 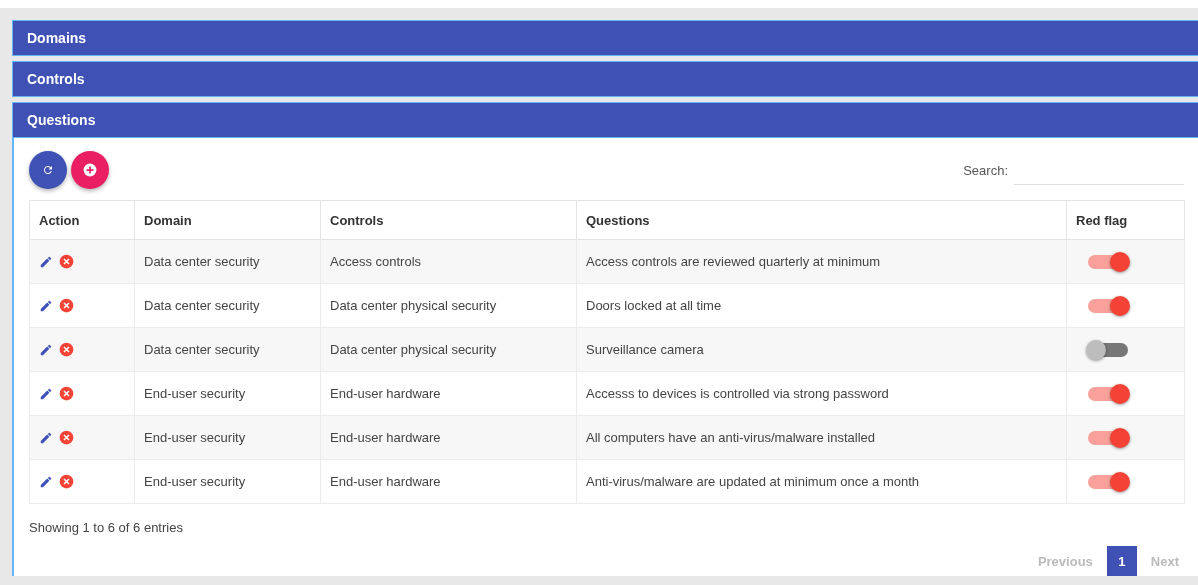 I want to click on table-cell: Accesss to devices is controlled via strong password, so click(x=821, y=393).